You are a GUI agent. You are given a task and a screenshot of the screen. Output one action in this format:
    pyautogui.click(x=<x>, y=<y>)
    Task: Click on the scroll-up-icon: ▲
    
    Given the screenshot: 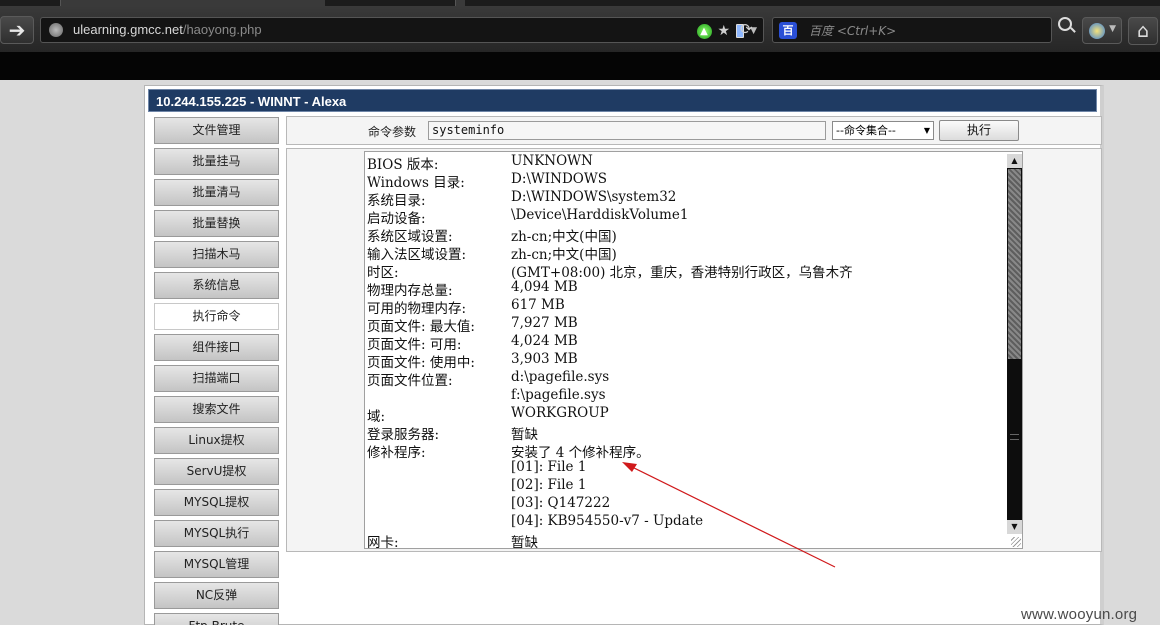 What is the action you would take?
    pyautogui.click(x=1014, y=161)
    